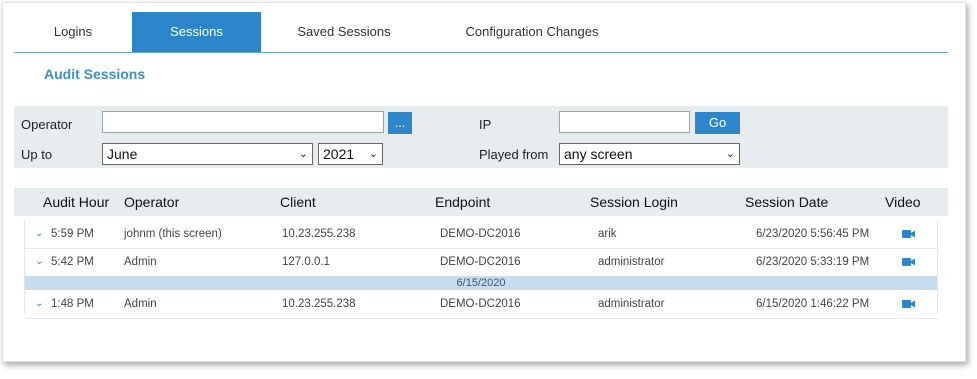  Describe the element at coordinates (462, 202) in the screenshot. I see `column-header-endpoint: Endpoint` at that location.